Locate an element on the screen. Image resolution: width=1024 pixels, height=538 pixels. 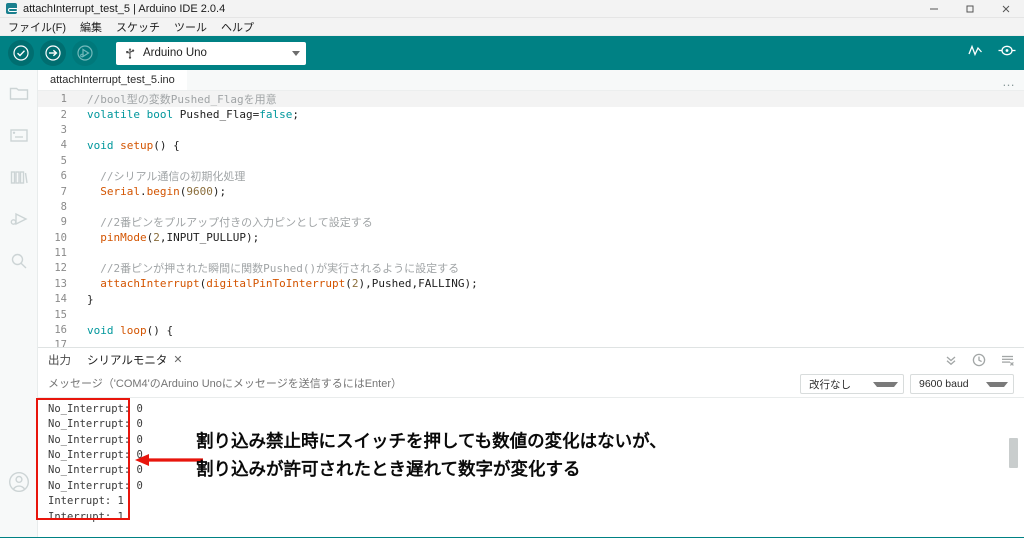
baud-rate-select: 9600 baud is located at coordinates (962, 384).